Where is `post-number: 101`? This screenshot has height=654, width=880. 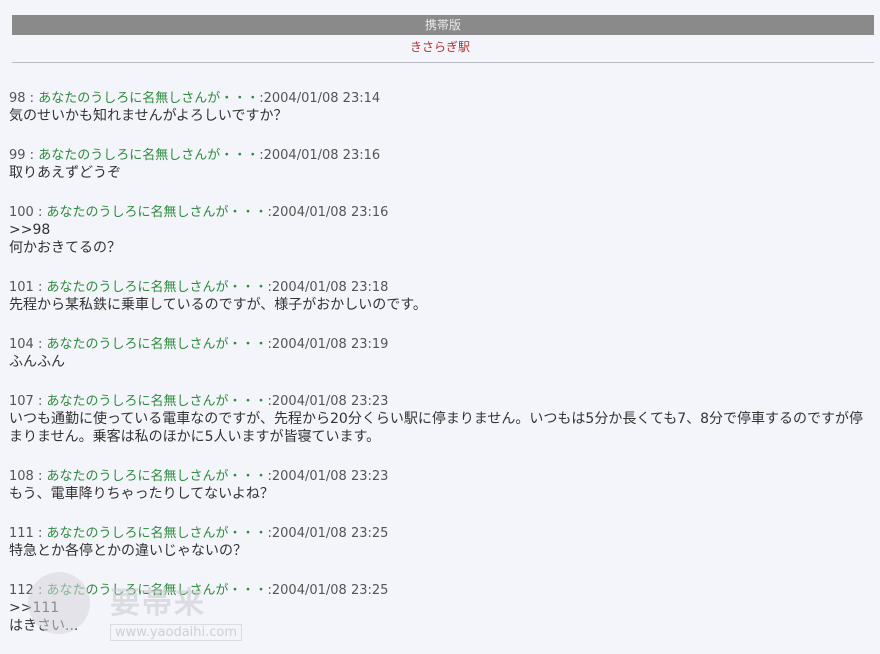
post-number: 101 is located at coordinates (21, 287).